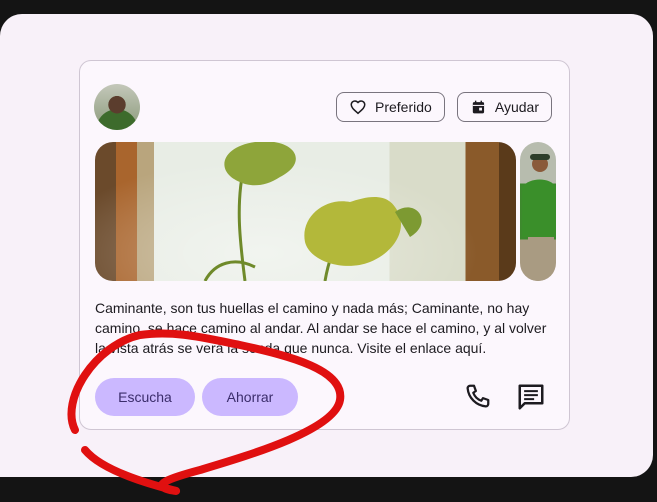  I want to click on avatar, so click(117, 107).